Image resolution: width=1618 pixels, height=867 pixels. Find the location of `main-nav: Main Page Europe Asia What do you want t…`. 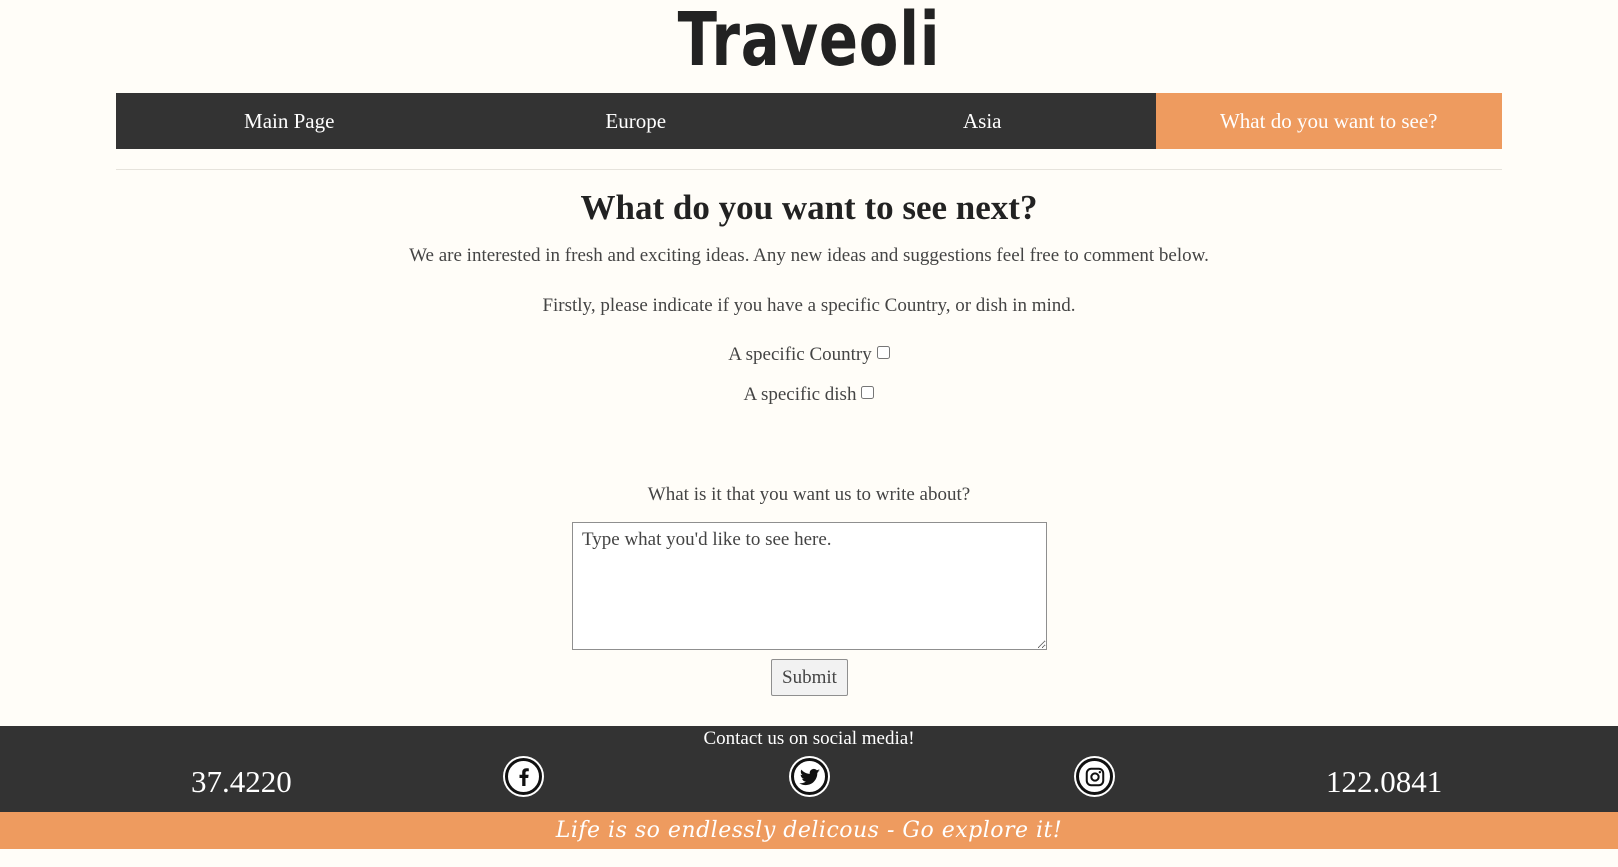

main-nav: Main Page Europe Asia What do you want t… is located at coordinates (809, 121).